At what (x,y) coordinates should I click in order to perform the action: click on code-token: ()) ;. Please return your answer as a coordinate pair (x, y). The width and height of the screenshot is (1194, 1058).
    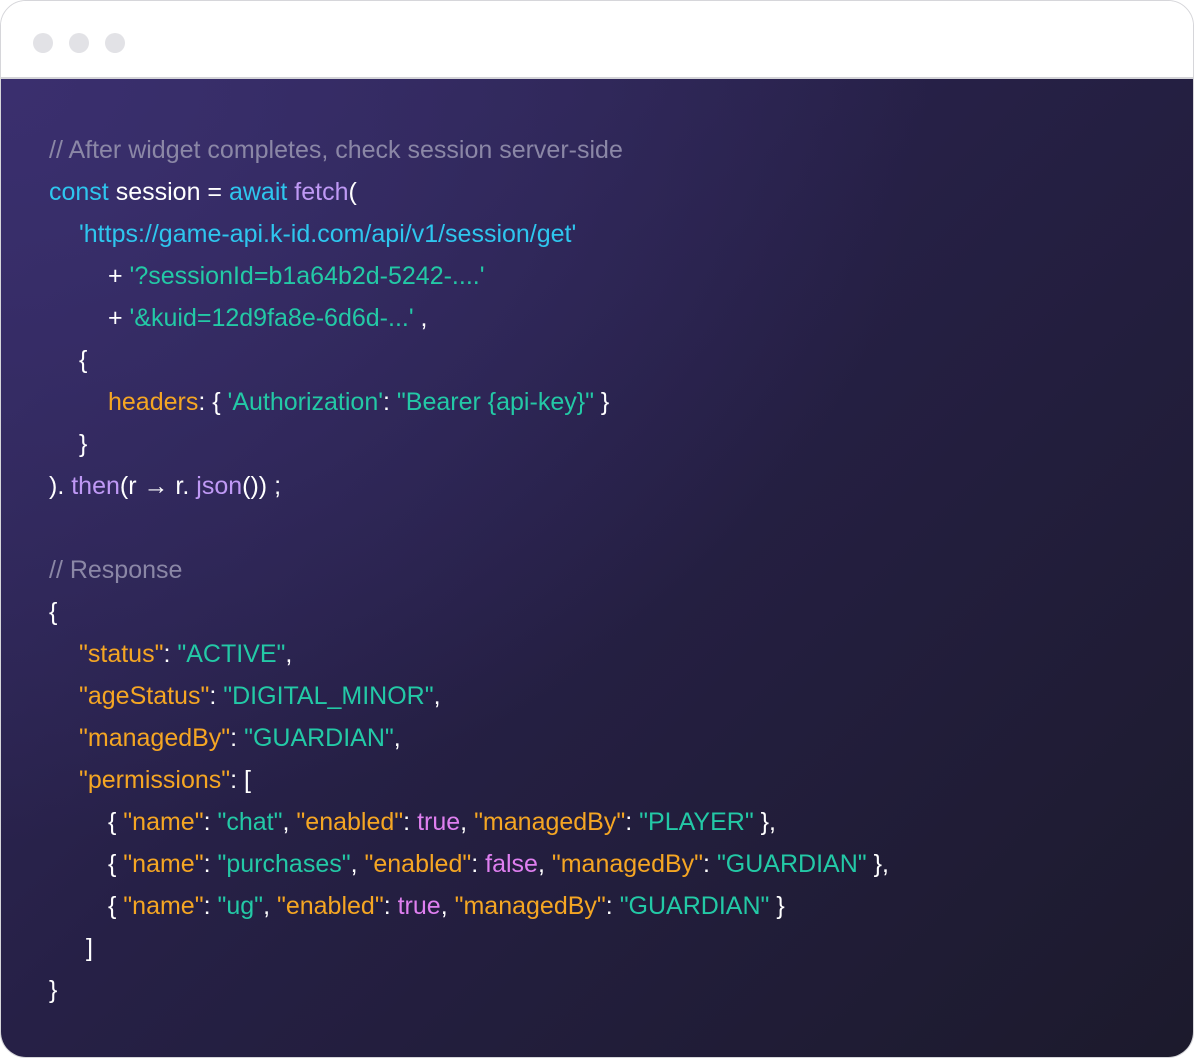
    Looking at the image, I should click on (262, 486).